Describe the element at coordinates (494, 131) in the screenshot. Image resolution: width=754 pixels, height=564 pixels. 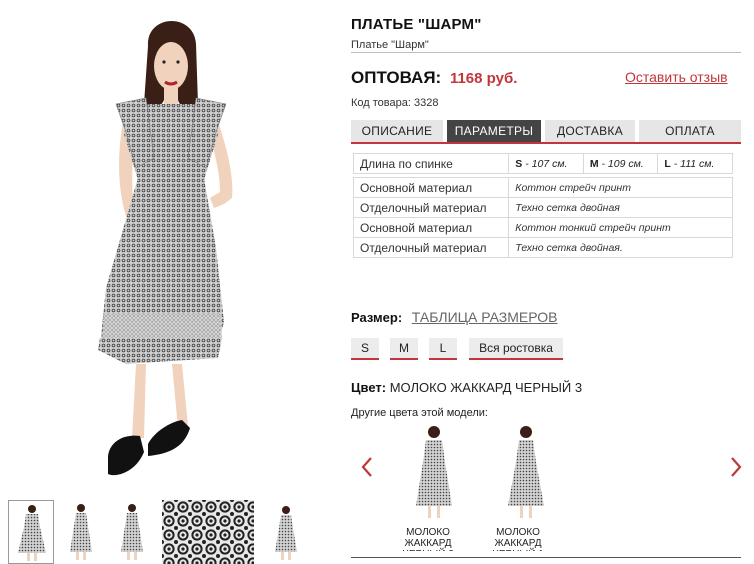
I see `tab-parameters: ПАРАМЕТРЫ` at that location.